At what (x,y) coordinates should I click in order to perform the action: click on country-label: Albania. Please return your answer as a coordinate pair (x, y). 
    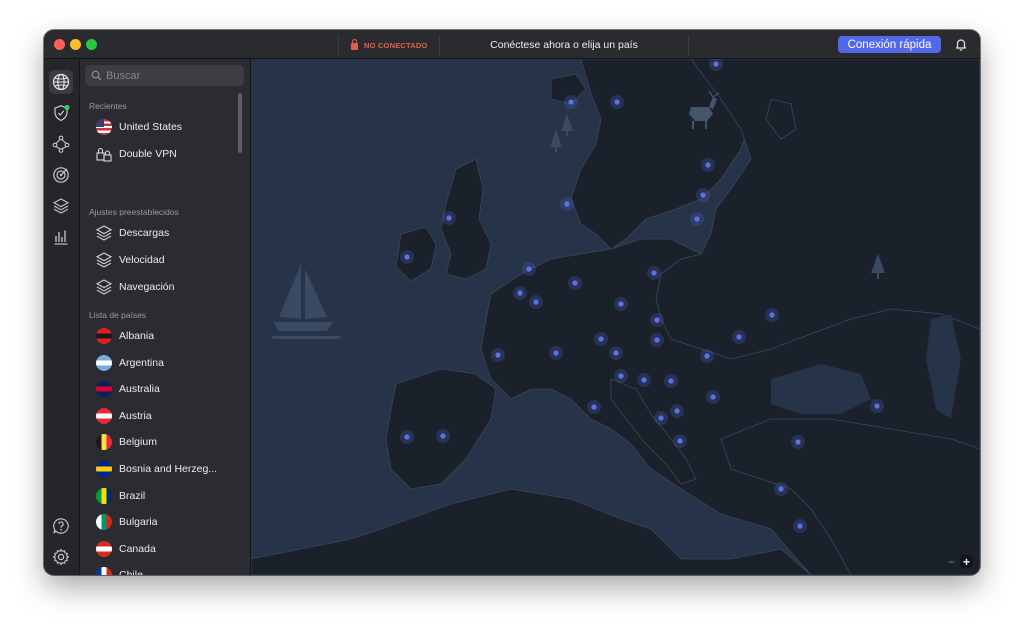
    Looking at the image, I should click on (137, 336).